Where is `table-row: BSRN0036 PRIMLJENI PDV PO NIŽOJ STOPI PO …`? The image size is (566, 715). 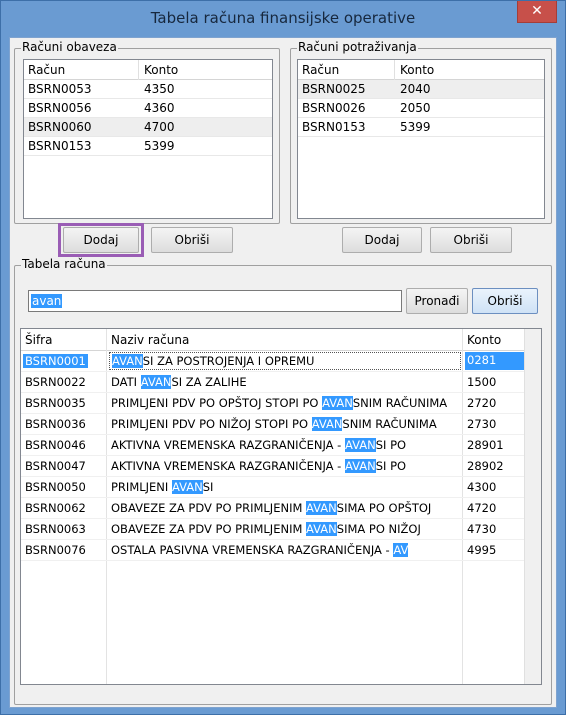 table-row: BSRN0036 PRIMLJENI PDV PO NIŽOJ STOPI PO … is located at coordinates (281, 424).